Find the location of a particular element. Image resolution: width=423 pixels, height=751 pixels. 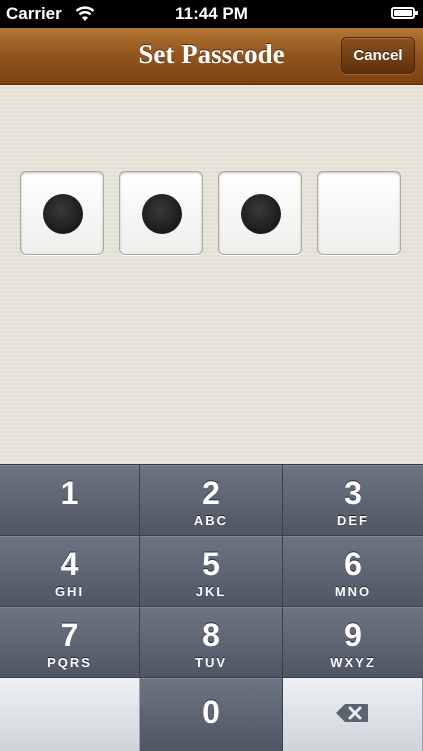

key-8: 8 TUV is located at coordinates (211, 642).